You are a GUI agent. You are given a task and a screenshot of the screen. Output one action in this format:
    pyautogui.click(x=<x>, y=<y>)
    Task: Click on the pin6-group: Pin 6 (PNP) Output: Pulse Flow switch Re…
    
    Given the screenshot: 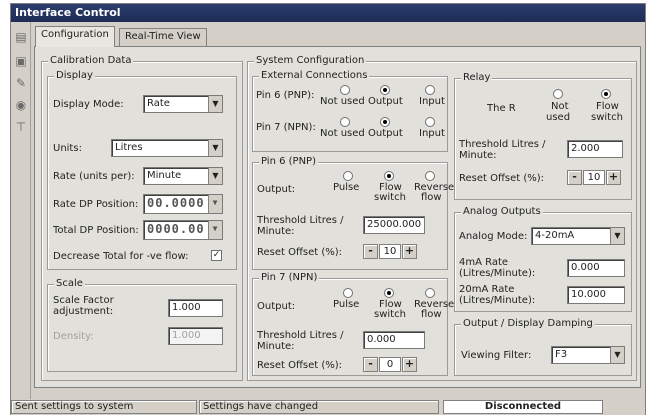 What is the action you would take?
    pyautogui.click(x=353, y=213)
    